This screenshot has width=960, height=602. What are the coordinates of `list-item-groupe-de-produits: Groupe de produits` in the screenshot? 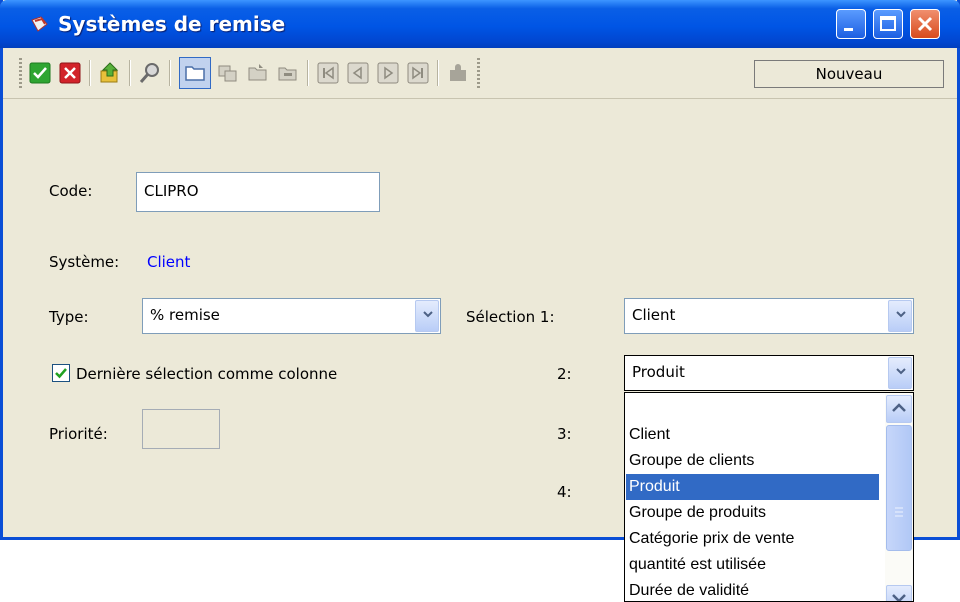 It's located at (753, 513).